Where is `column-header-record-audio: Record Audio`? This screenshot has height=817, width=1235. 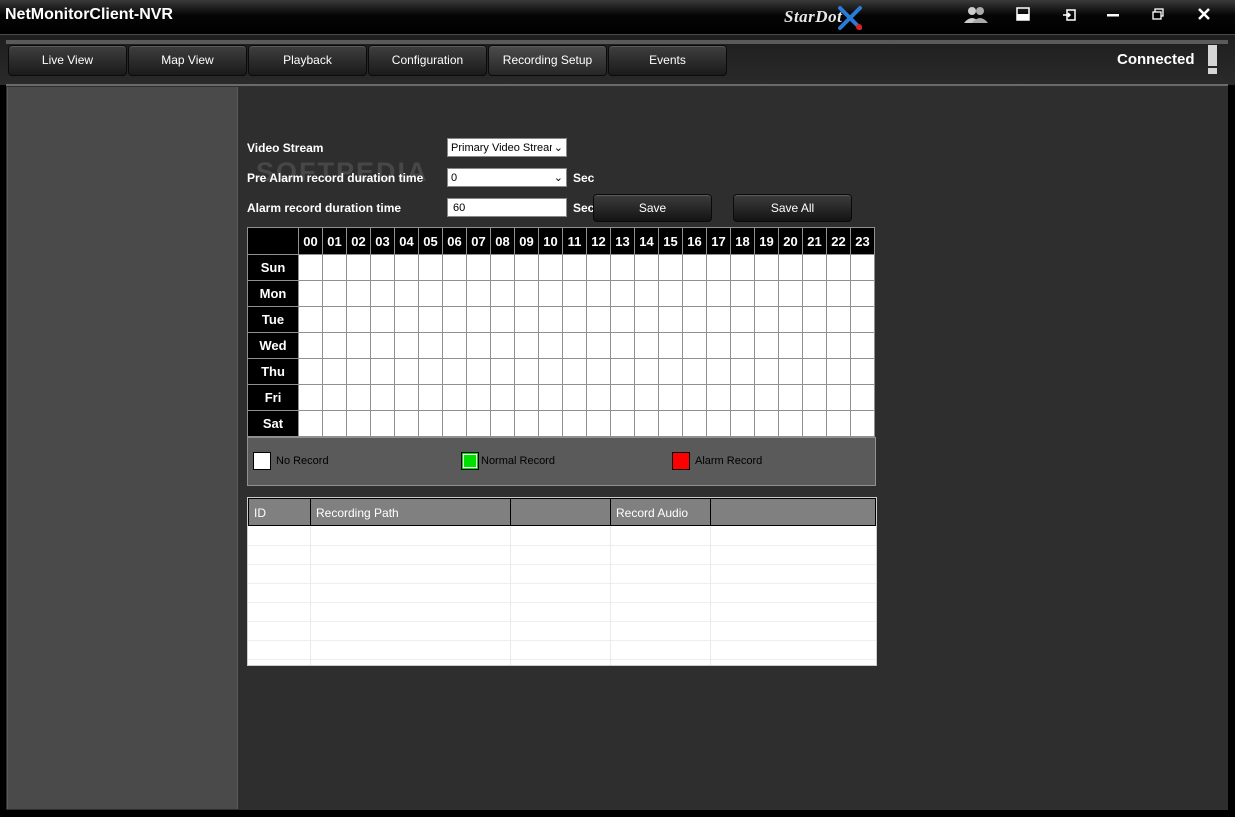
column-header-record-audio: Record Audio is located at coordinates (661, 512).